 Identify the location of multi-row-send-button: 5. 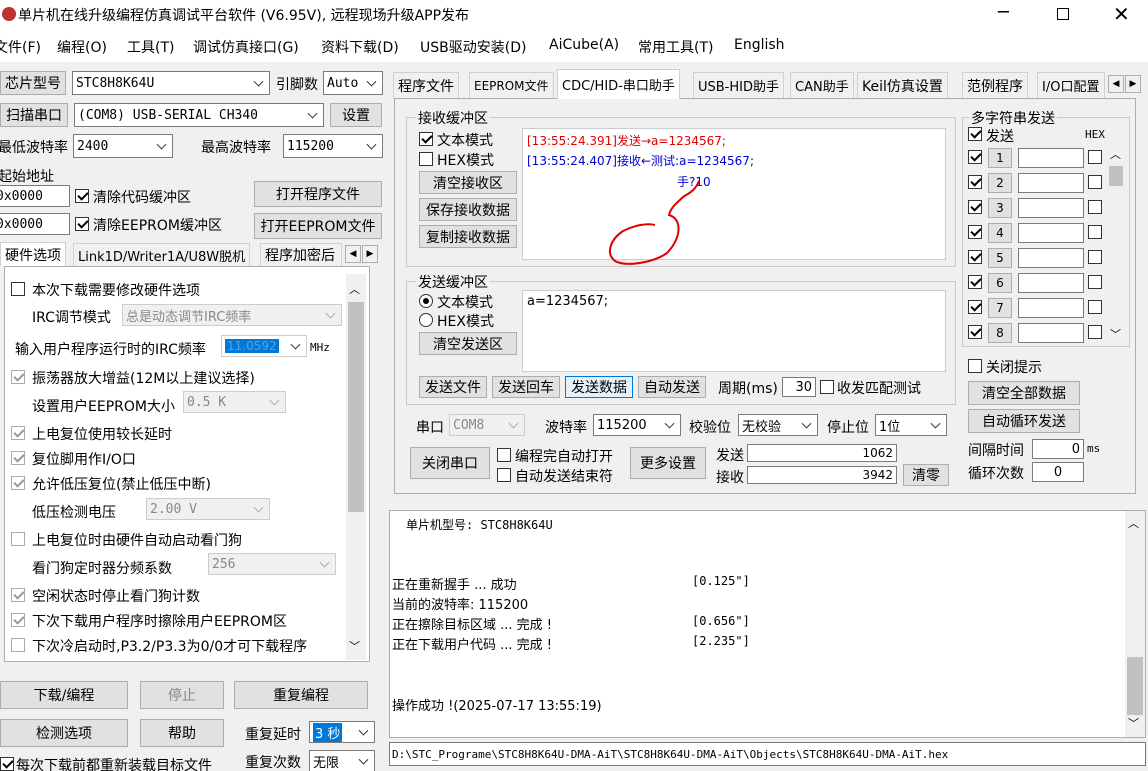
(1000, 258).